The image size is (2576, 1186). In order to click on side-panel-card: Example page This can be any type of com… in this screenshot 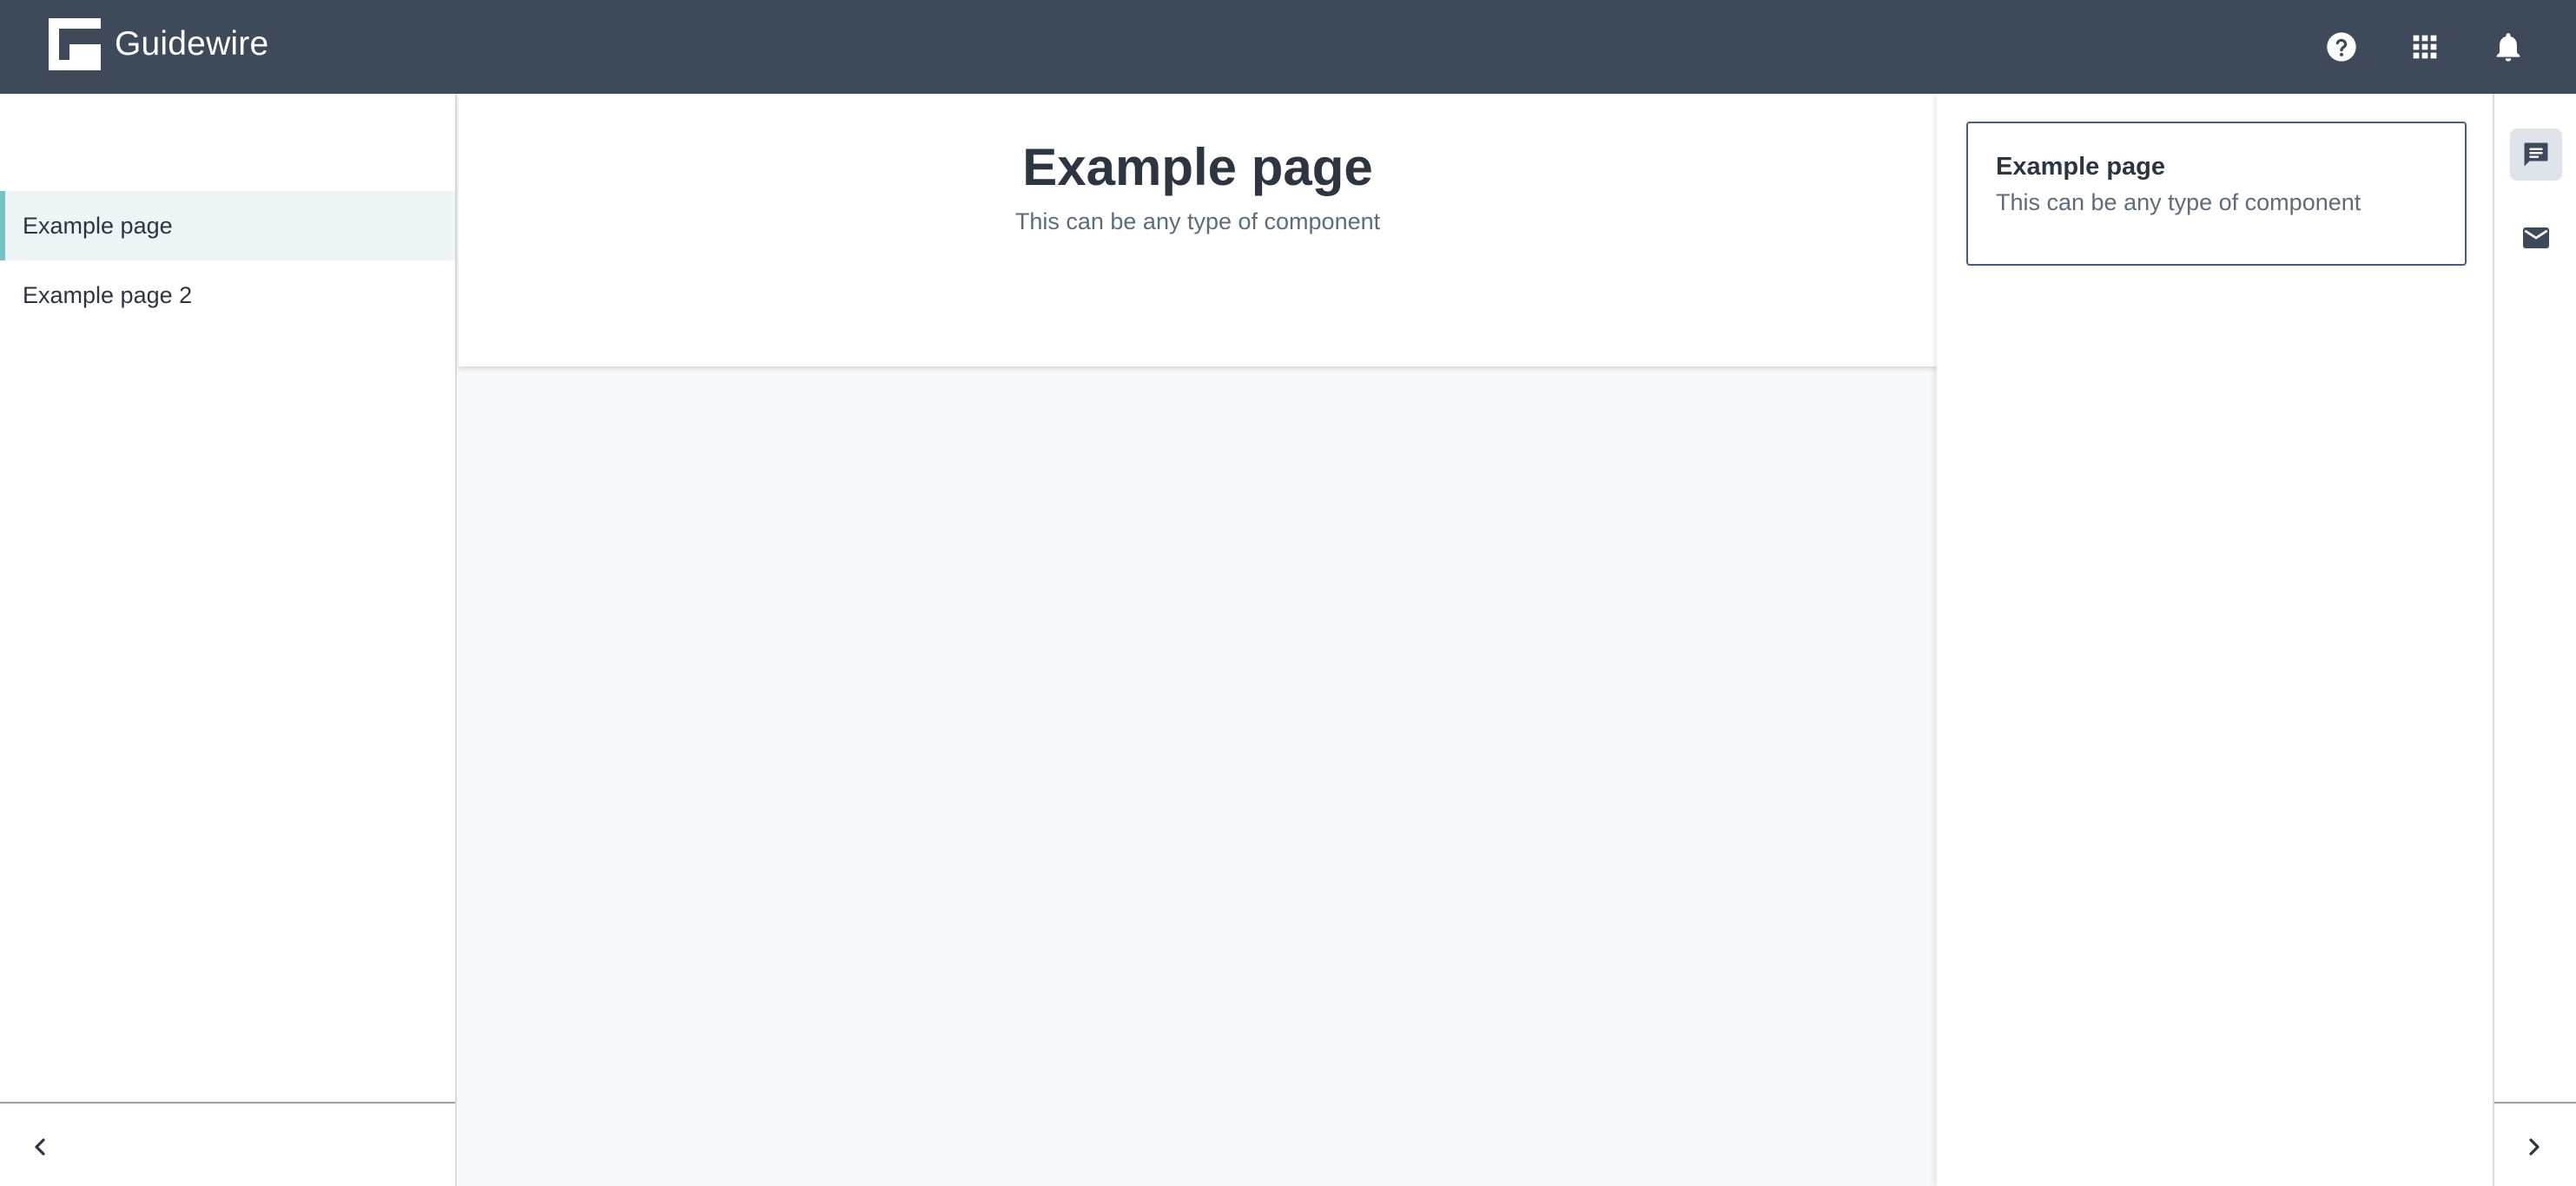, I will do `click(2217, 194)`.